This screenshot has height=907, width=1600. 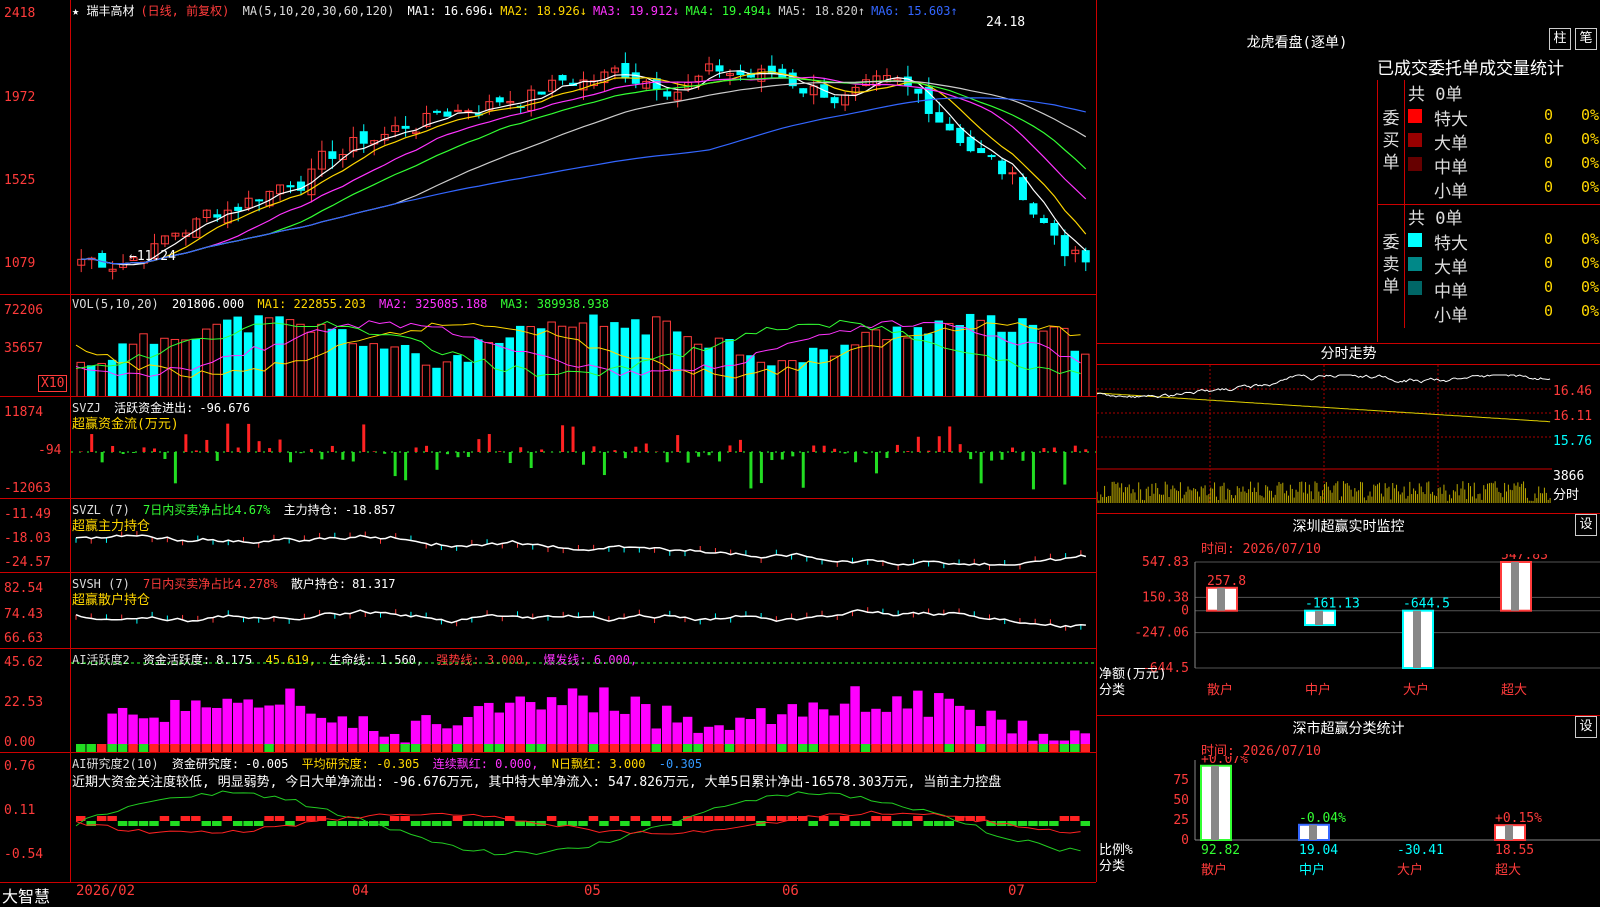 What do you see at coordinates (583, 346) in the screenshot?
I see `volume-chart` at bounding box center [583, 346].